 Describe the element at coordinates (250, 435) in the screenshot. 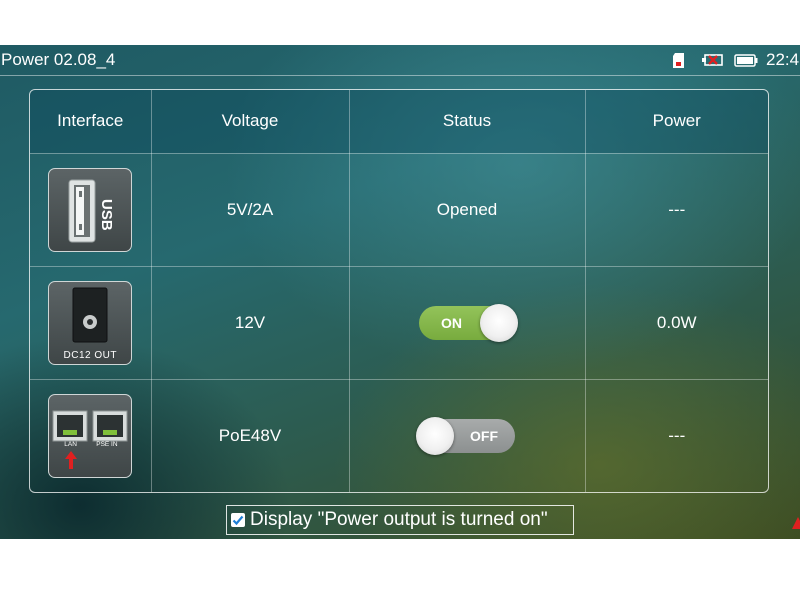

I see `voltage-cell: PoE48V` at that location.